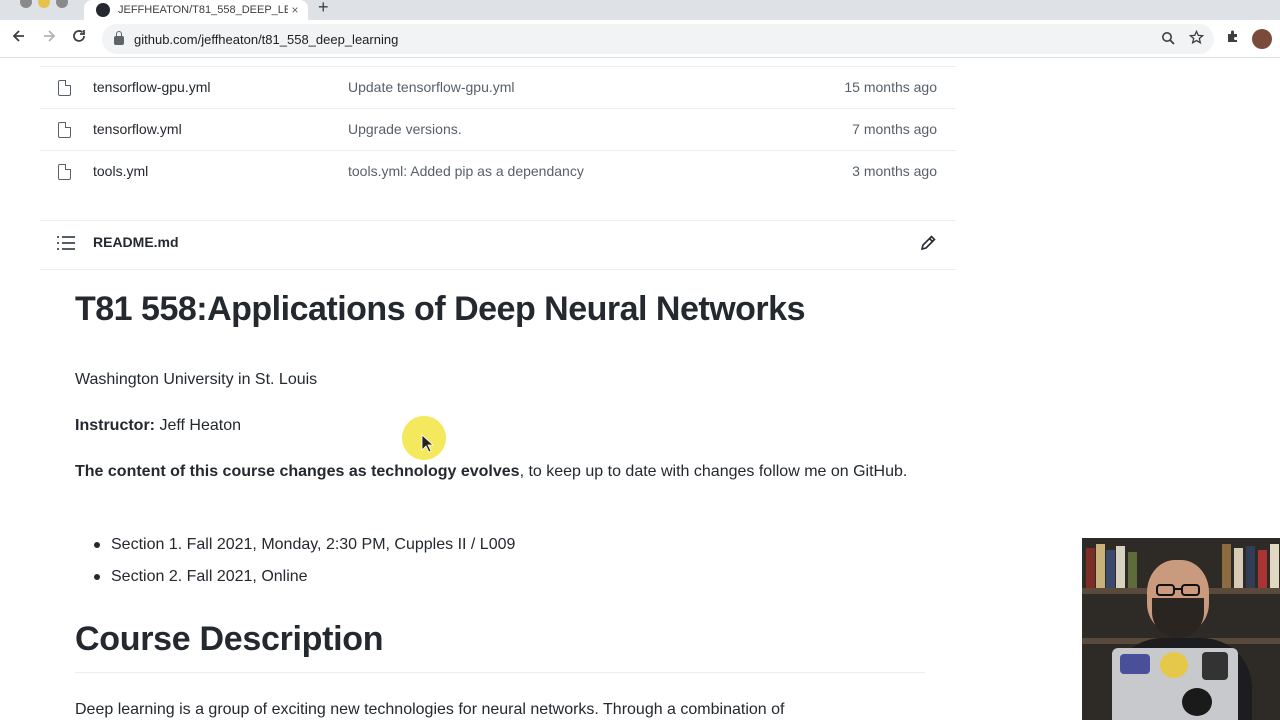  Describe the element at coordinates (44, 4) in the screenshot. I see `window-minimize-button` at that location.